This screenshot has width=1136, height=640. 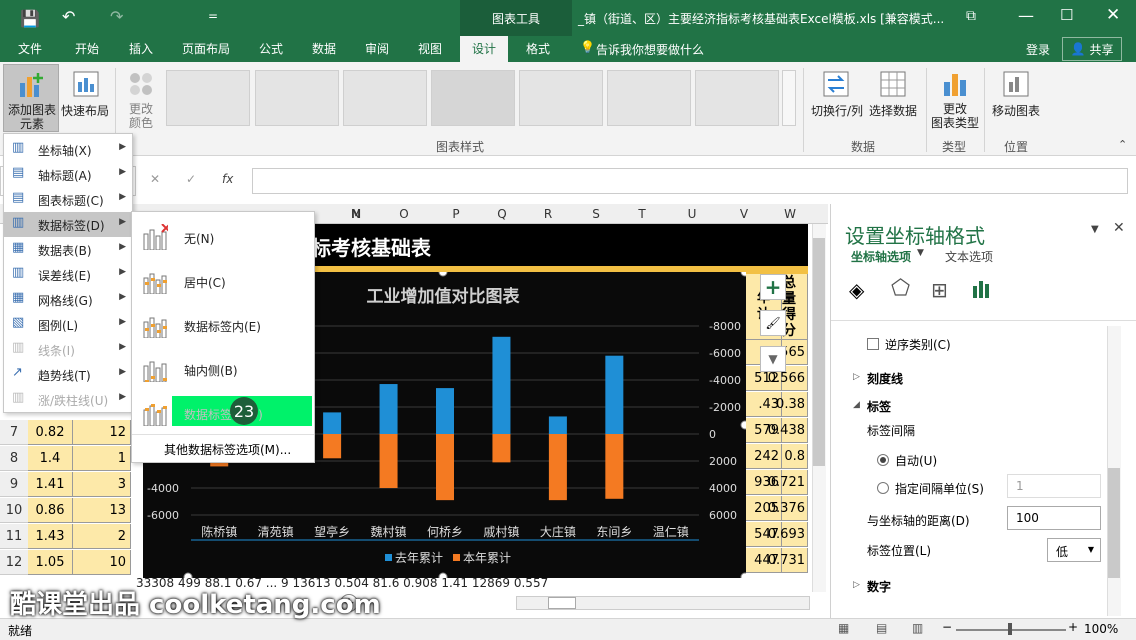 What do you see at coordinates (50, 484) in the screenshot?
I see `table-cell: 1.41` at bounding box center [50, 484].